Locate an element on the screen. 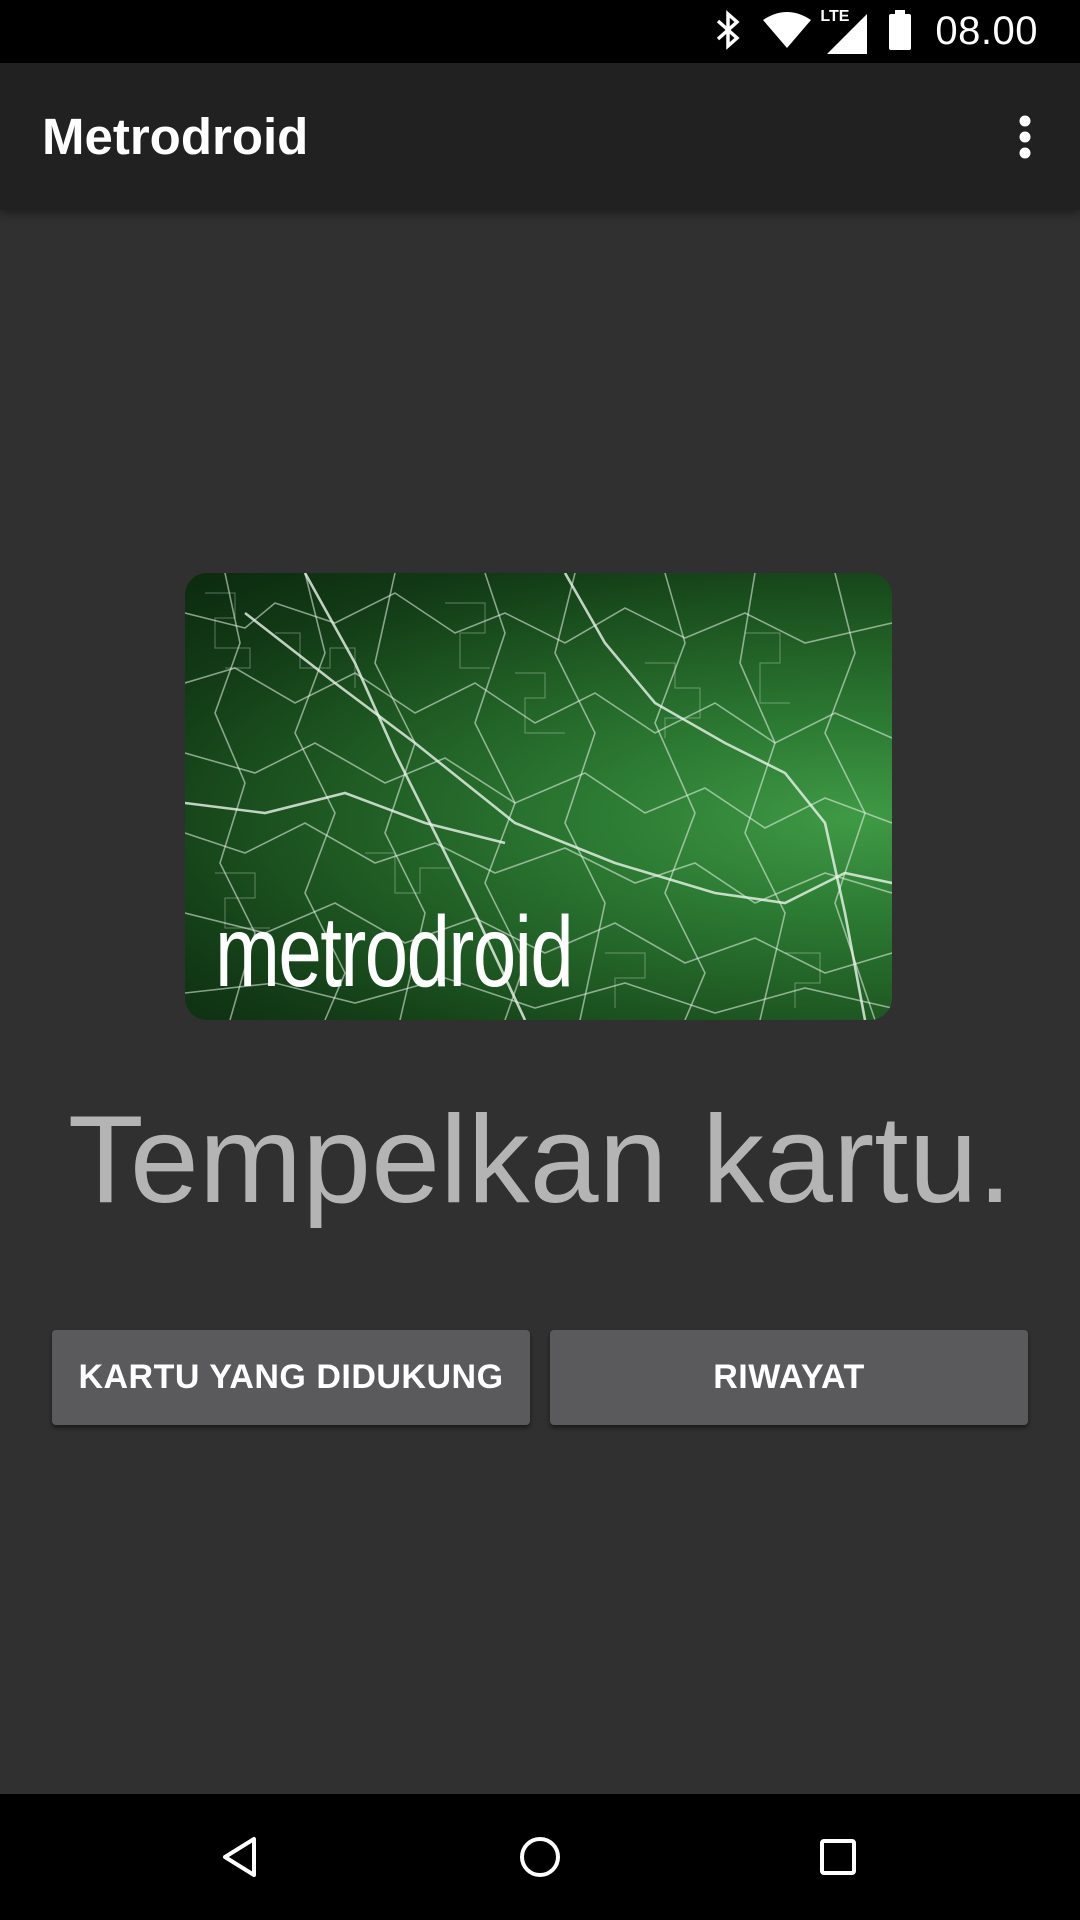 Image resolution: width=1080 pixels, height=1920 pixels. recents-icon is located at coordinates (838, 1857).